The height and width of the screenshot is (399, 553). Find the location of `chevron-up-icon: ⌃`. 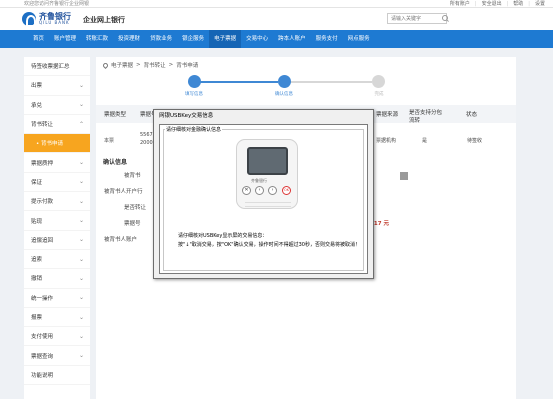

chevron-up-icon: ⌃ is located at coordinates (81, 124).